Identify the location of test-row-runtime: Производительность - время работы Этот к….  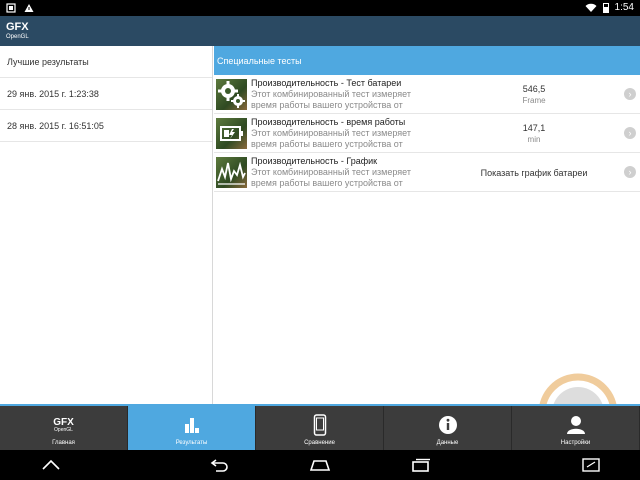
(427, 133).